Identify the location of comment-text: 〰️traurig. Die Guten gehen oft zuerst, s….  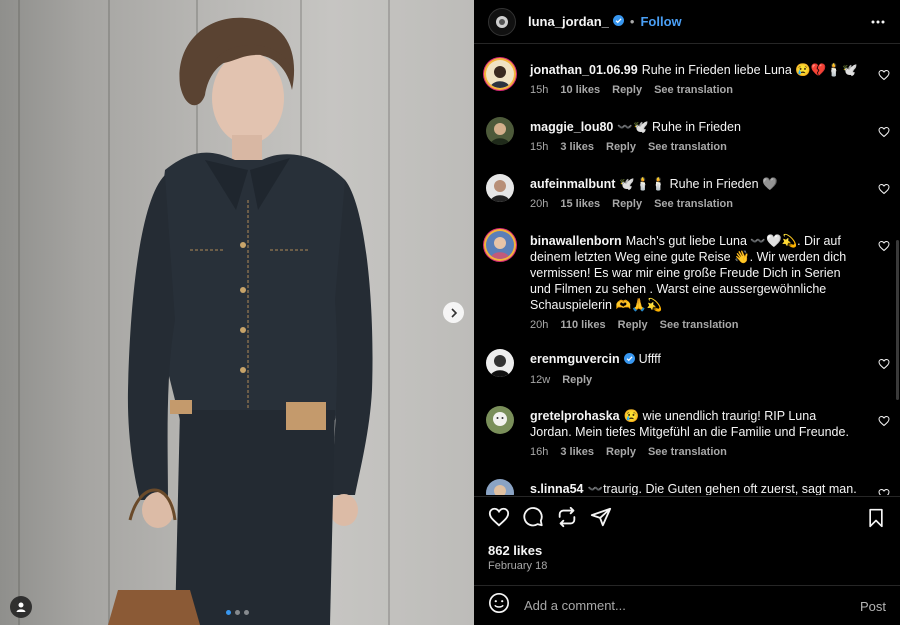
(722, 488).